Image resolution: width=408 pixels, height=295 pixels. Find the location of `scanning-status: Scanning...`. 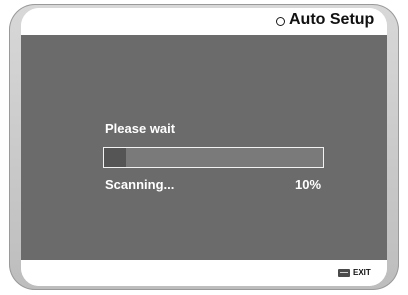

scanning-status: Scanning... is located at coordinates (140, 184).